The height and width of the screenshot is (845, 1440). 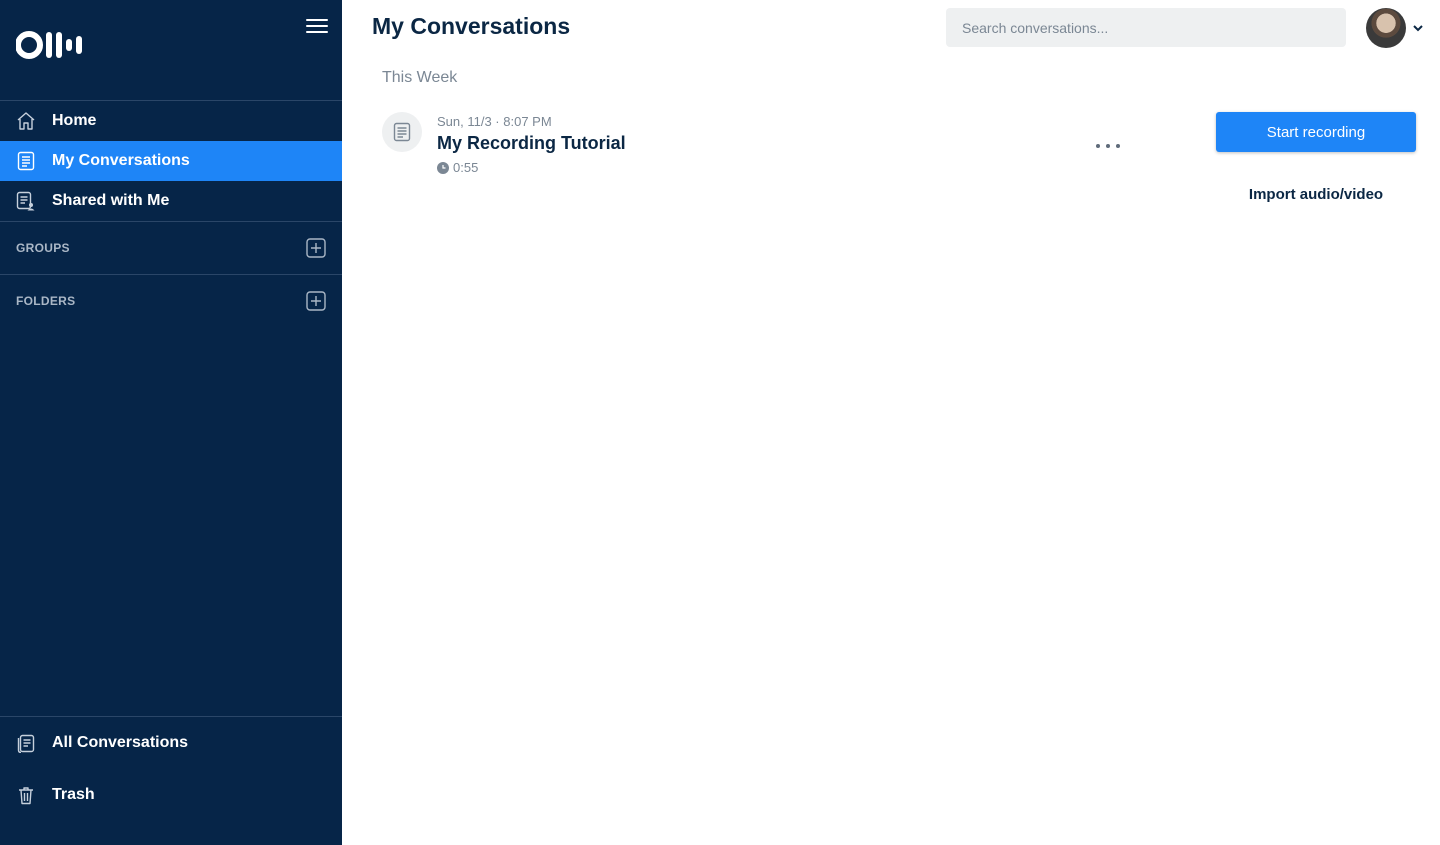 I want to click on conversation-duration: 0:55, so click(x=457, y=167).